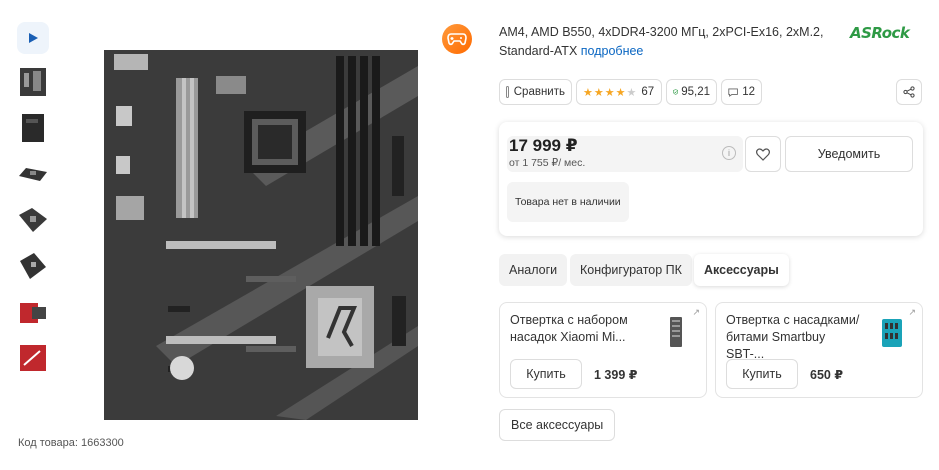 The image size is (939, 470). I want to click on reliability-button: 95,21, so click(691, 92).